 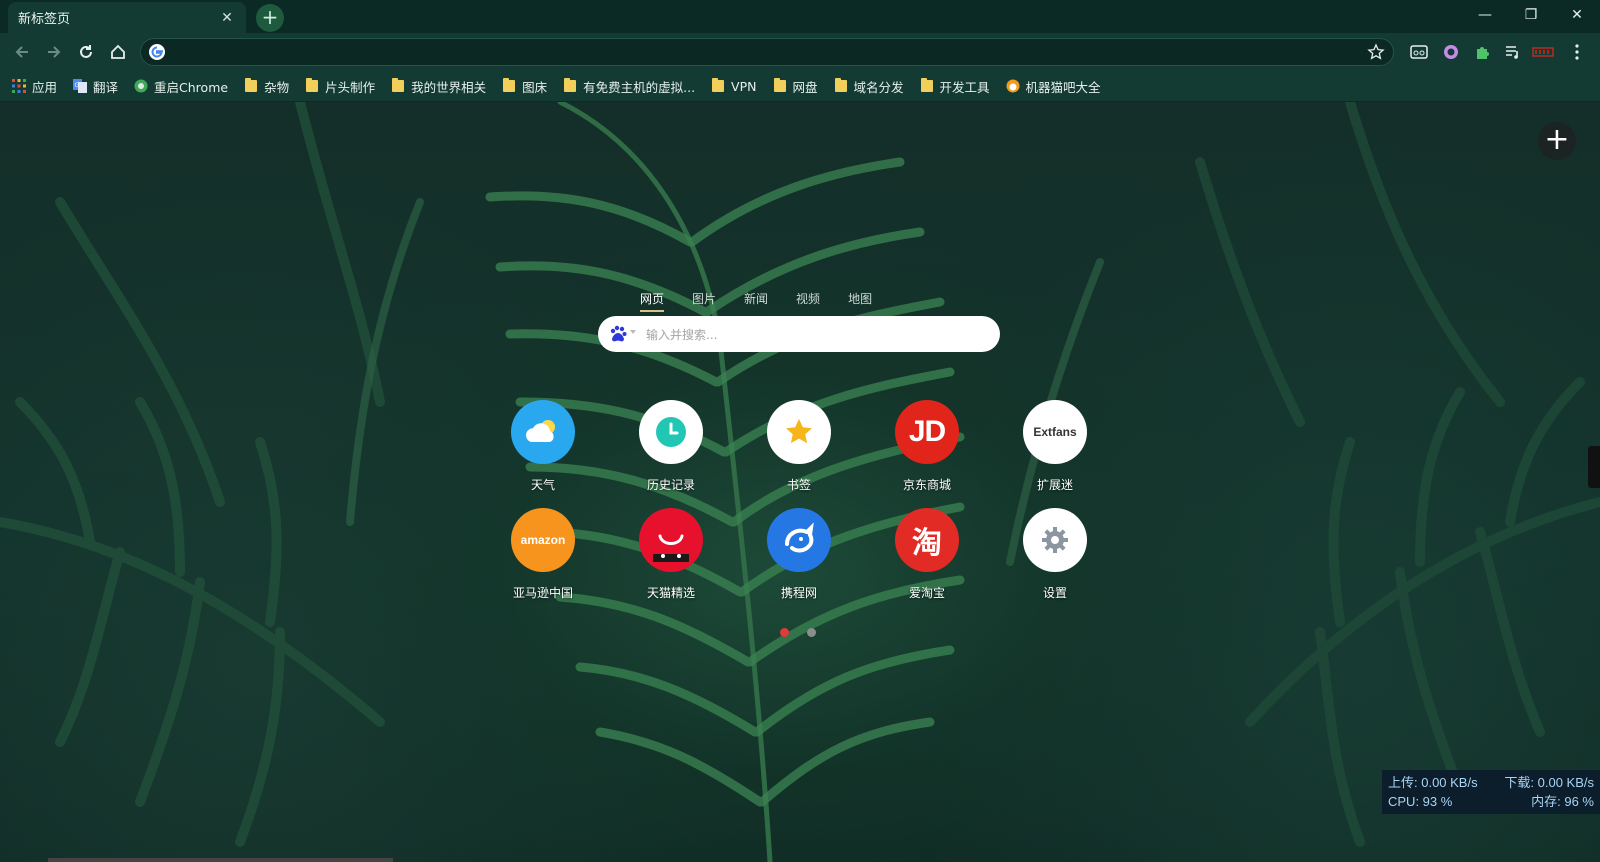 I want to click on bookmark-folder: 杂物, so click(x=266, y=86).